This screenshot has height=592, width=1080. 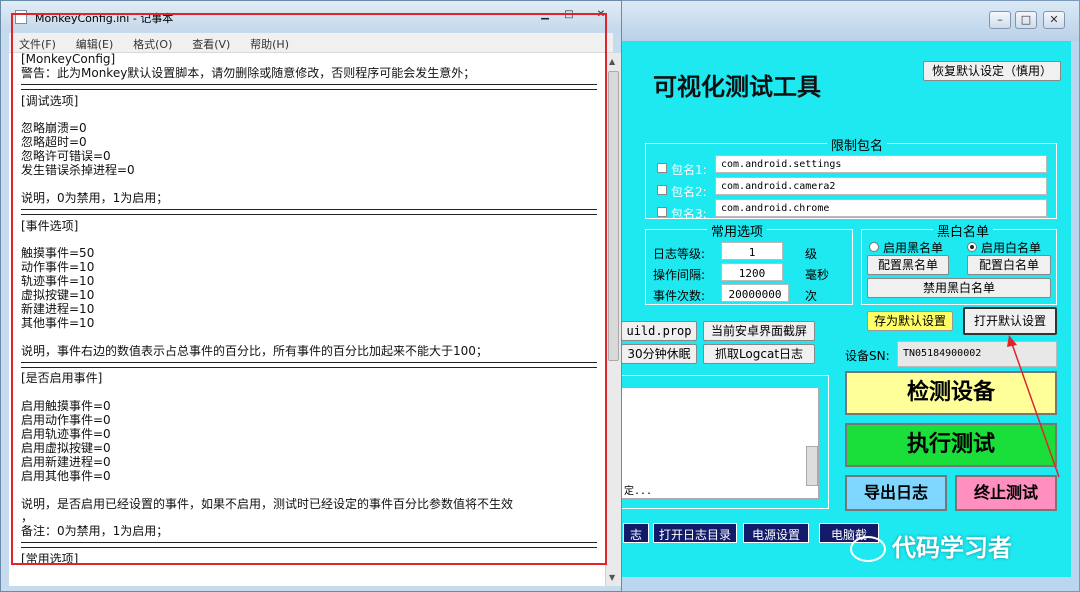 What do you see at coordinates (752, 272) in the screenshot?
I see `interval-input: 1200` at bounding box center [752, 272].